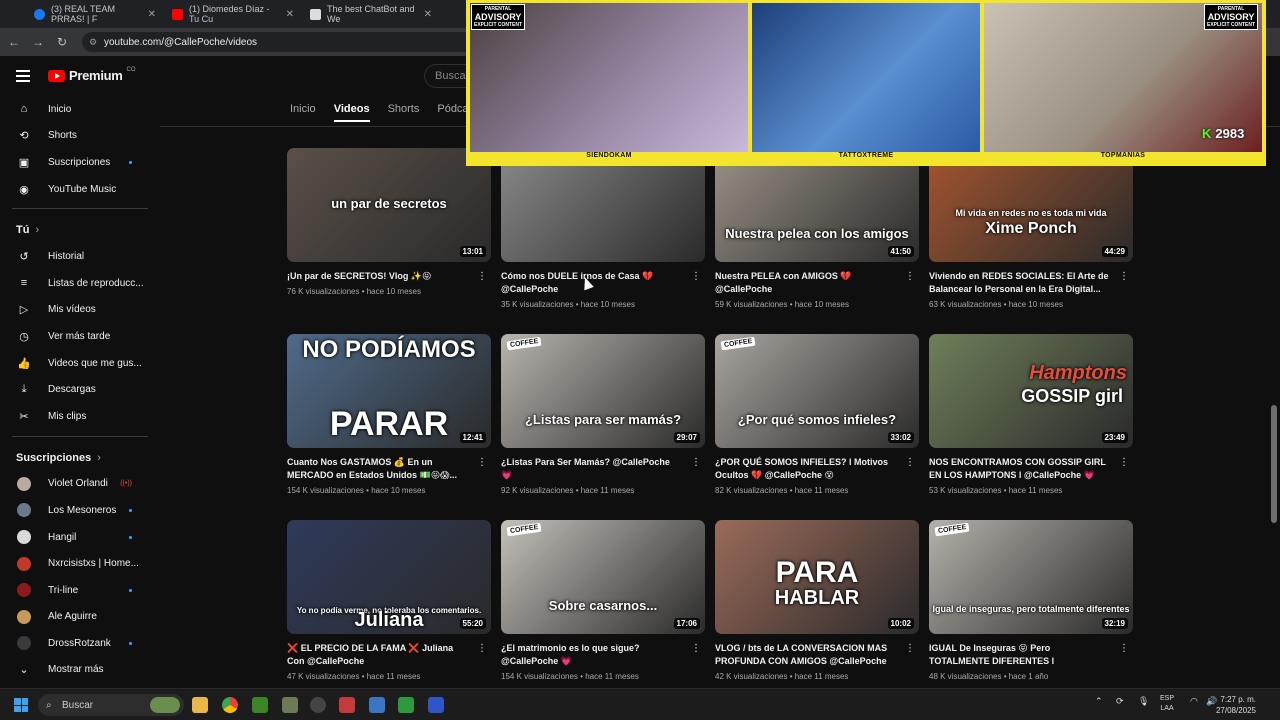 The width and height of the screenshot is (1280, 720). Describe the element at coordinates (80, 617) in the screenshot. I see `sidebar-channel: Ale Aguirre` at that location.